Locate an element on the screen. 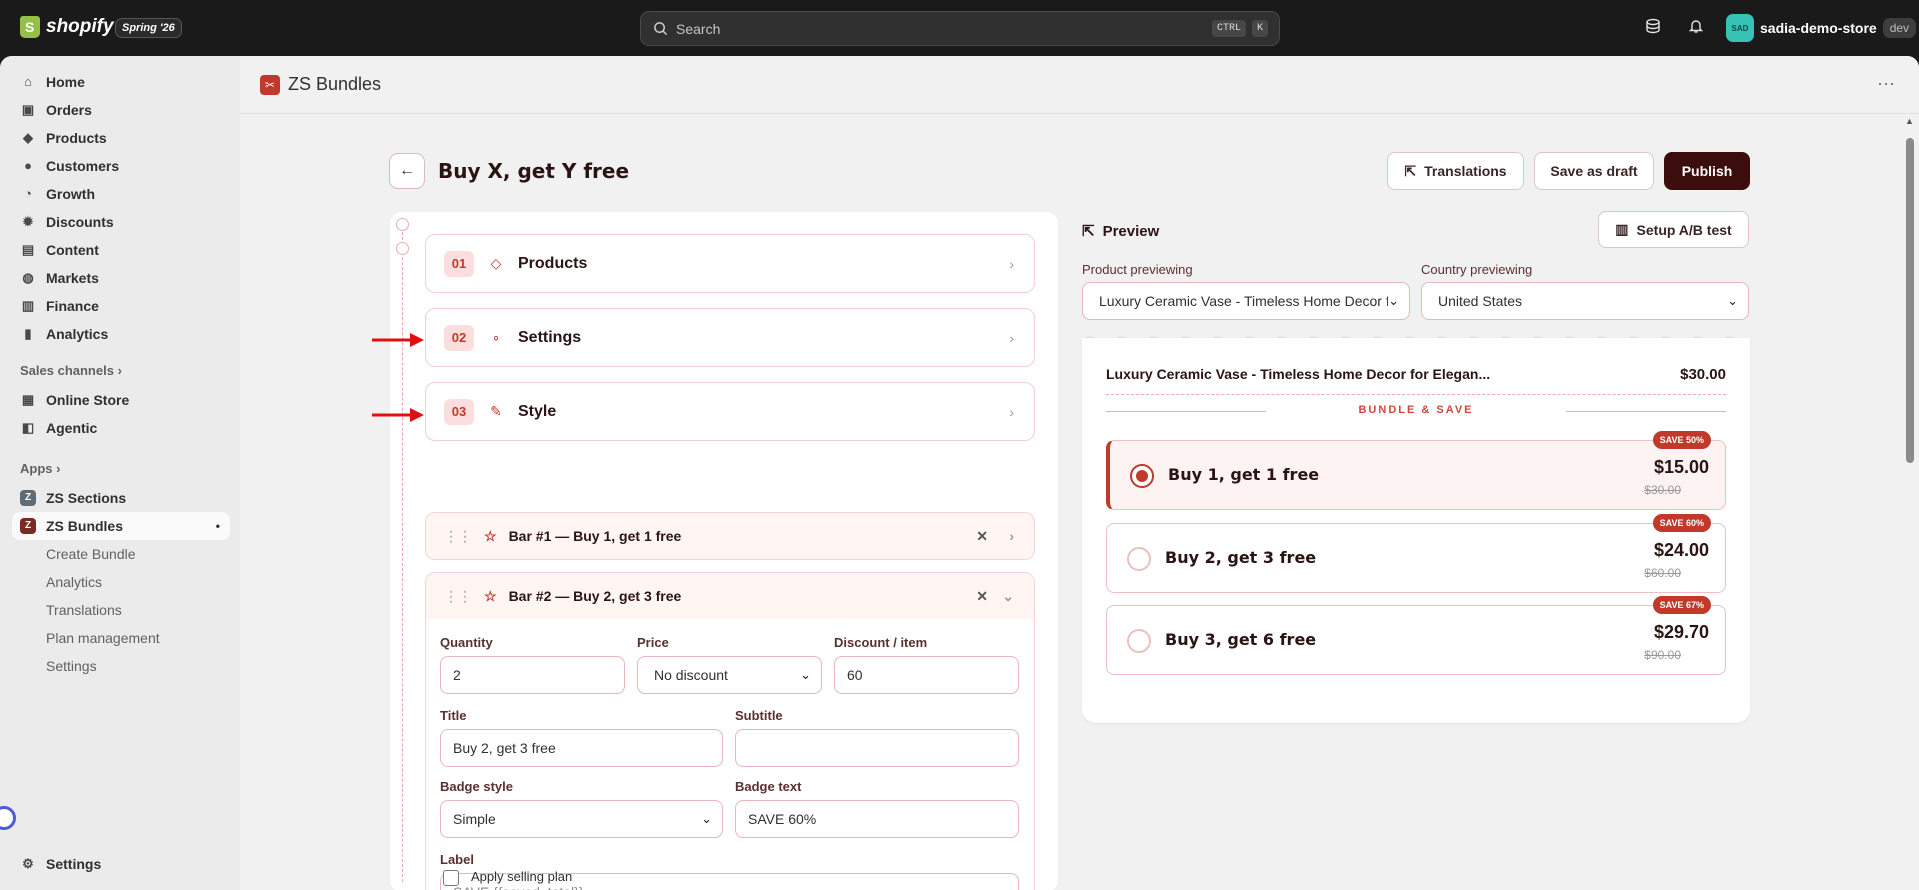 This screenshot has width=1919, height=890. badge-text-input: SAVE 60% is located at coordinates (877, 819).